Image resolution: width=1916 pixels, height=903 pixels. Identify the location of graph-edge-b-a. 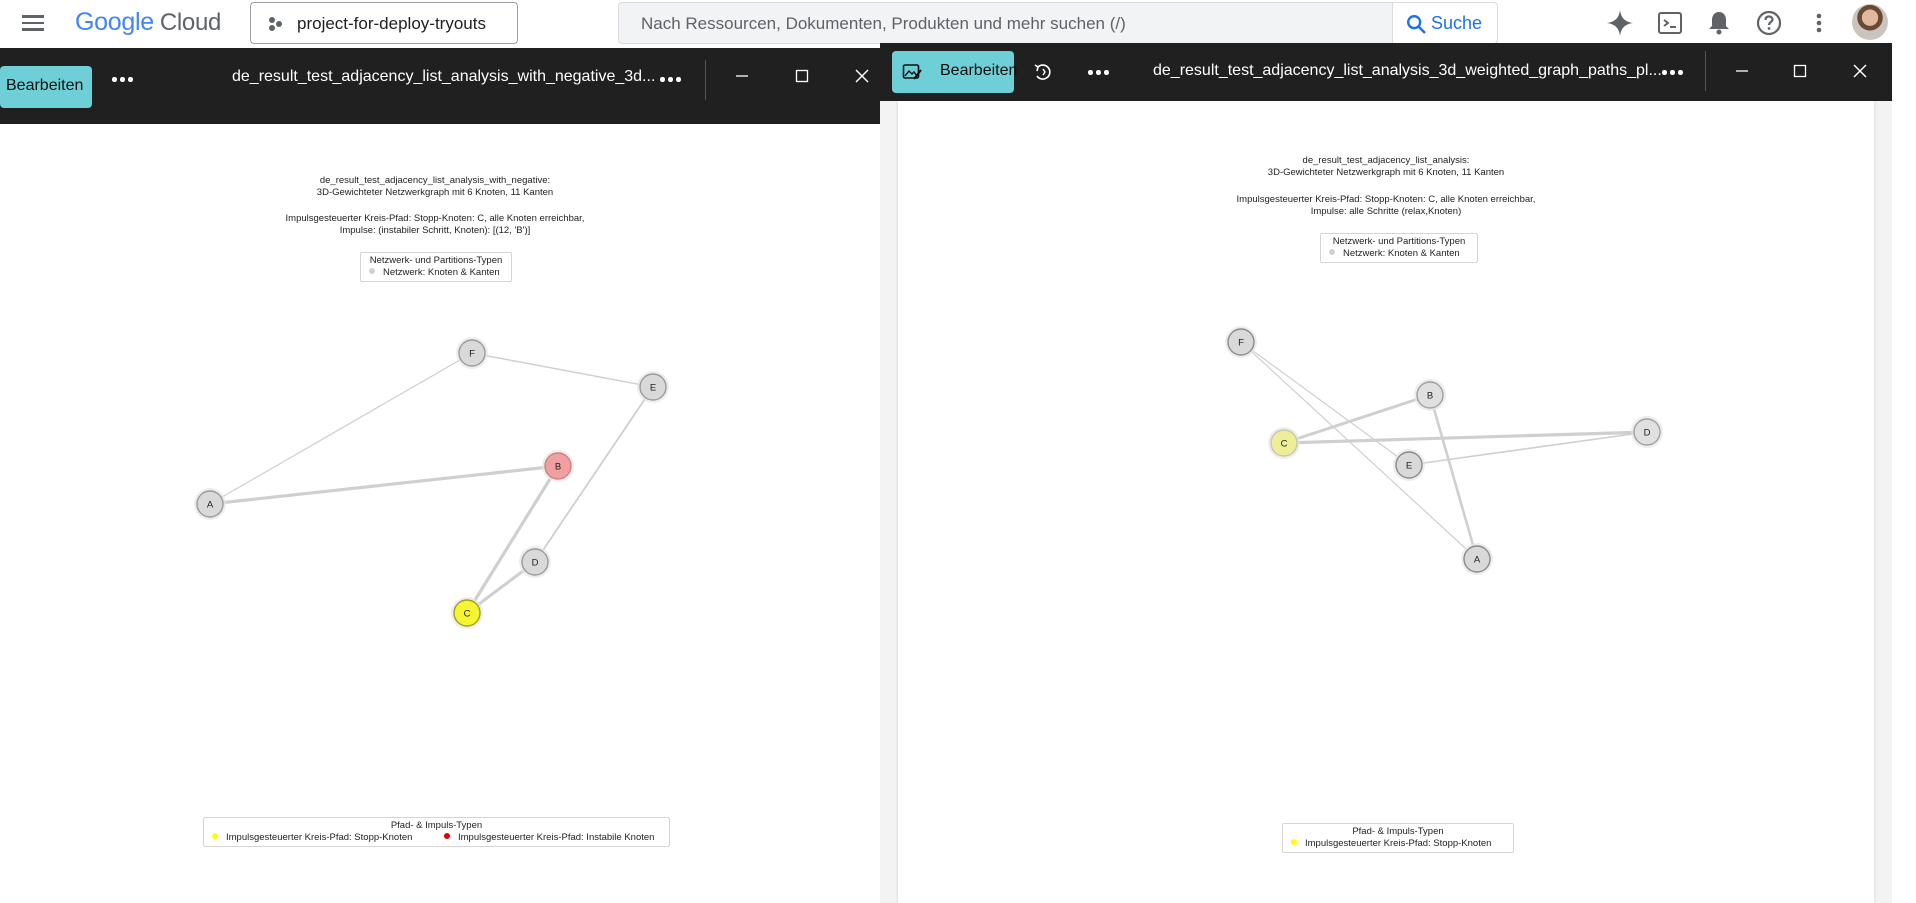
(1453, 477).